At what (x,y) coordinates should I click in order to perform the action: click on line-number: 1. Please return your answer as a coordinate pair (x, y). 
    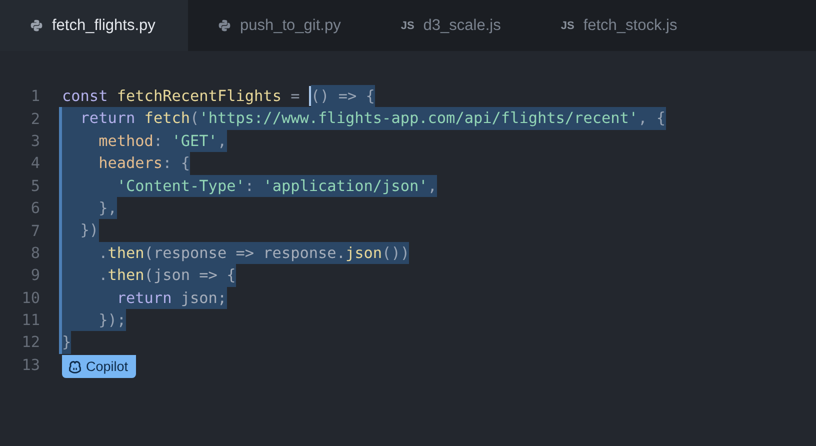
    Looking at the image, I should click on (35, 96).